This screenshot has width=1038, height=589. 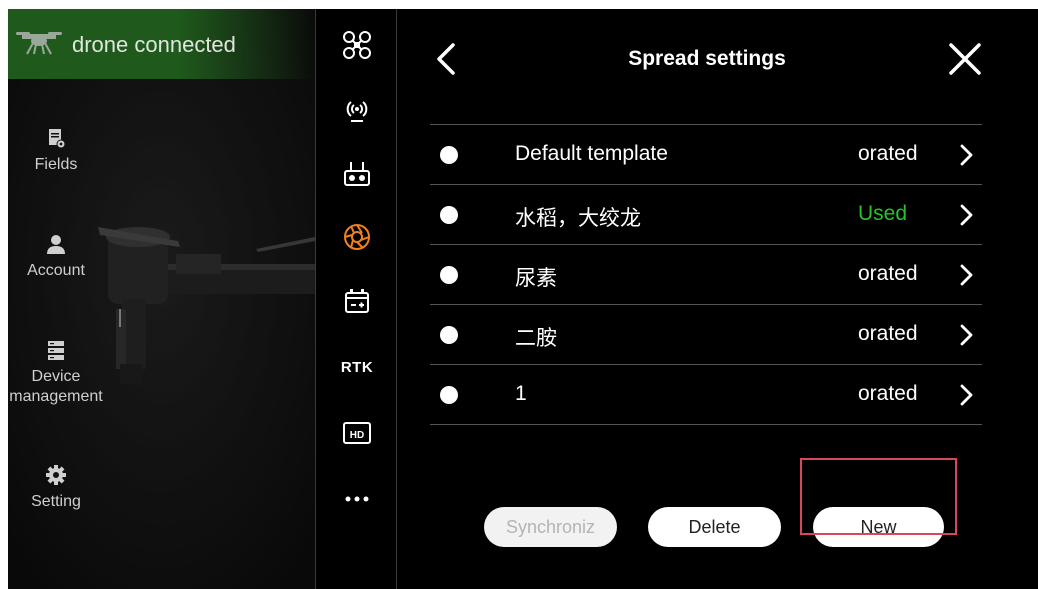 I want to click on delete-button: Delete, so click(x=714, y=527).